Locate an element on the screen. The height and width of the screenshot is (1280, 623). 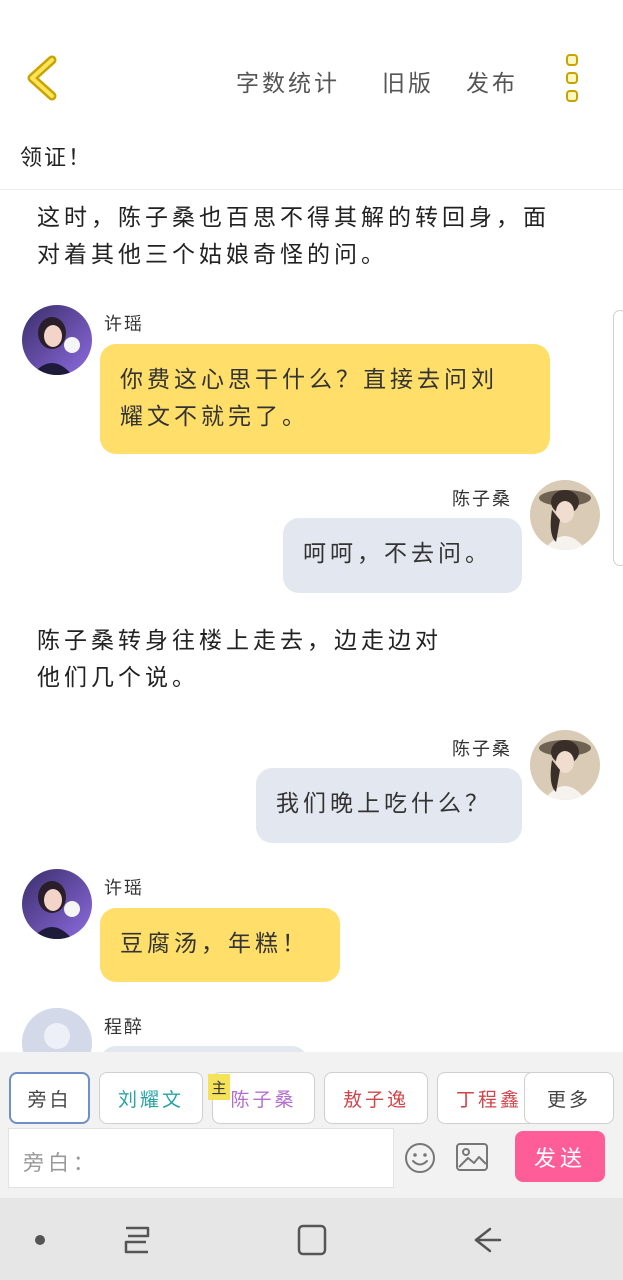
image-icon is located at coordinates (472, 1157).